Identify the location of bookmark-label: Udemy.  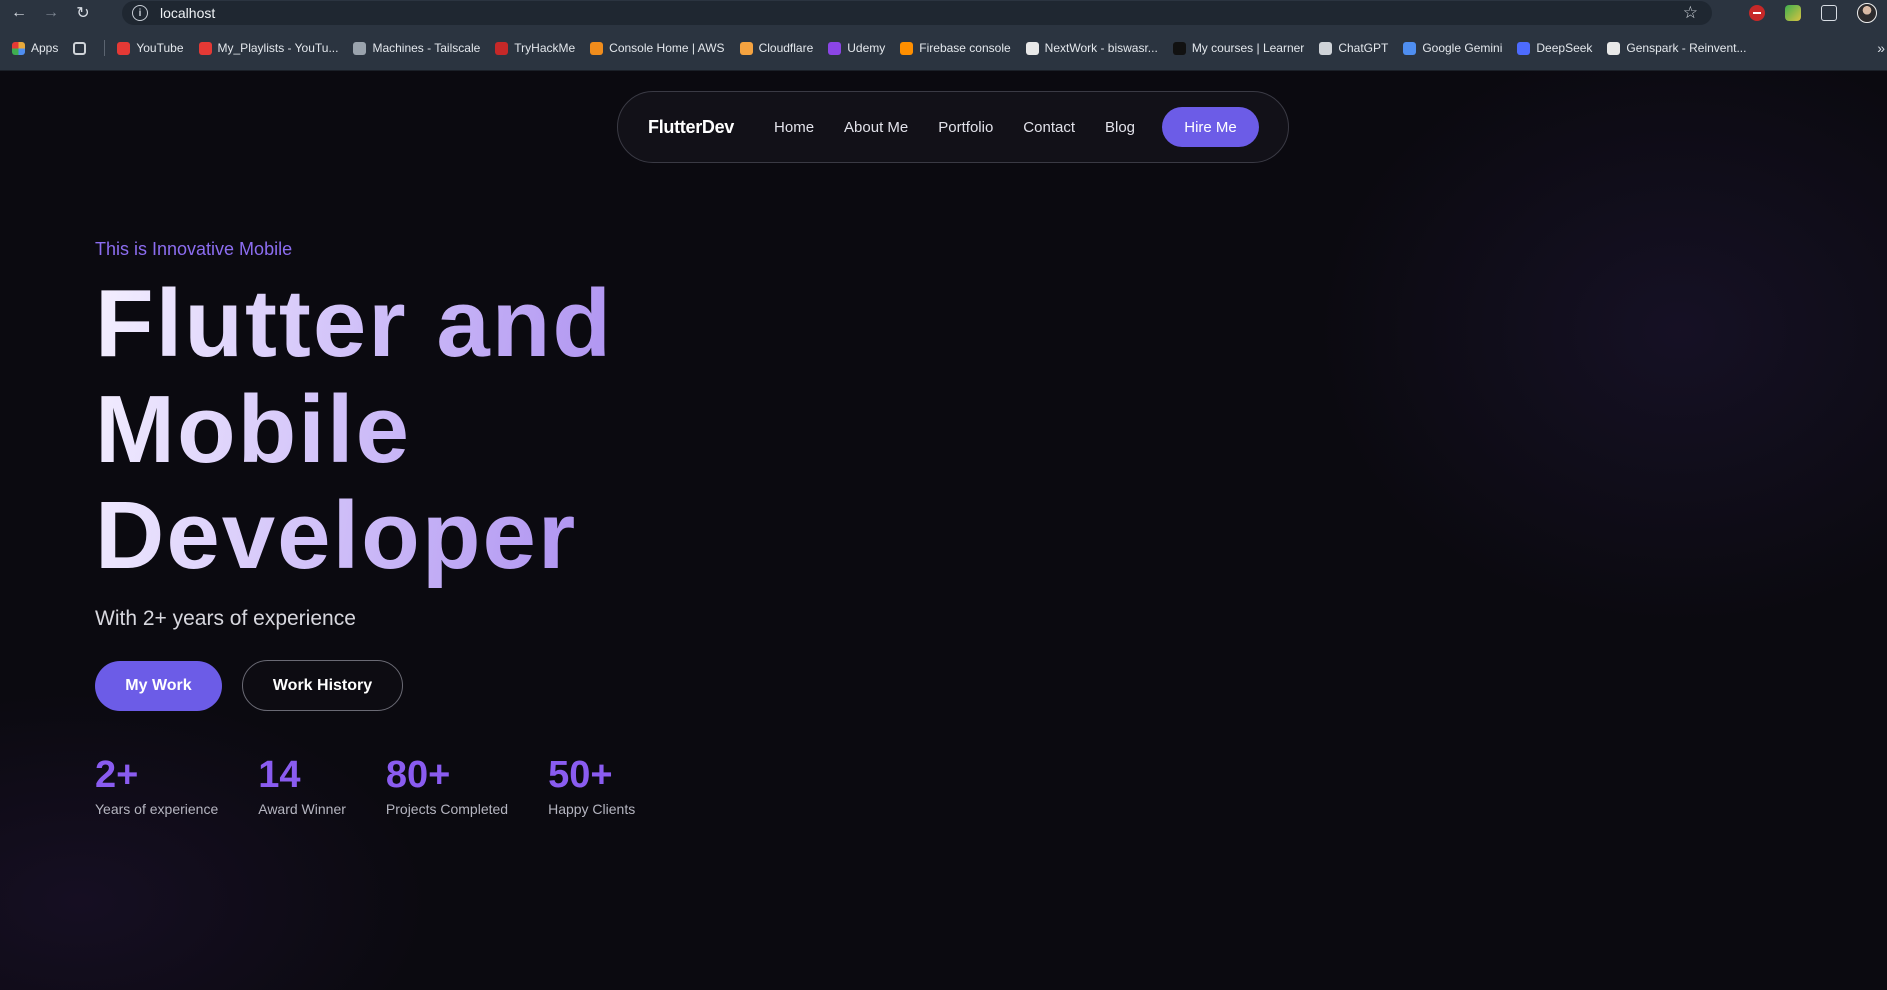
(866, 48).